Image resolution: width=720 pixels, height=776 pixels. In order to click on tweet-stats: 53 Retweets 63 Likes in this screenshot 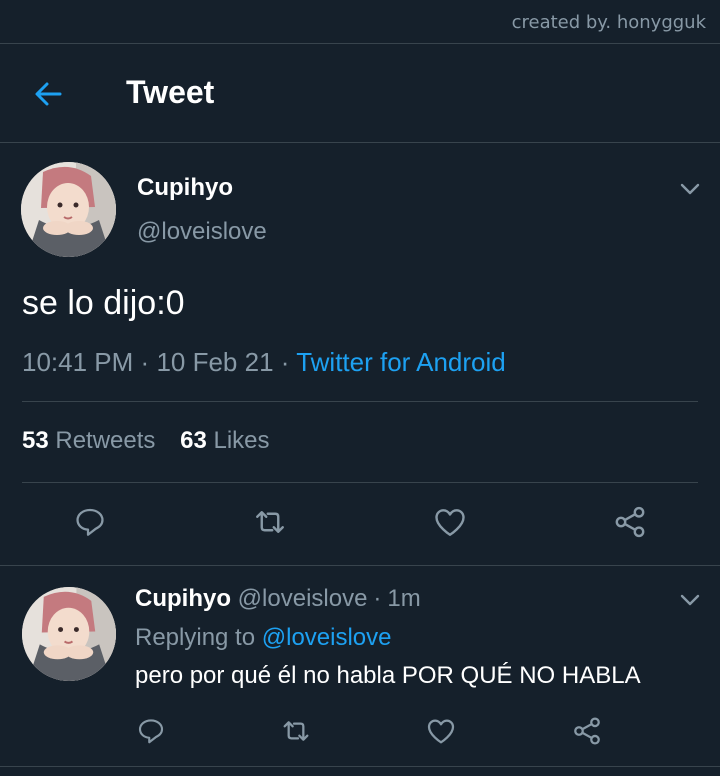, I will do `click(146, 441)`.